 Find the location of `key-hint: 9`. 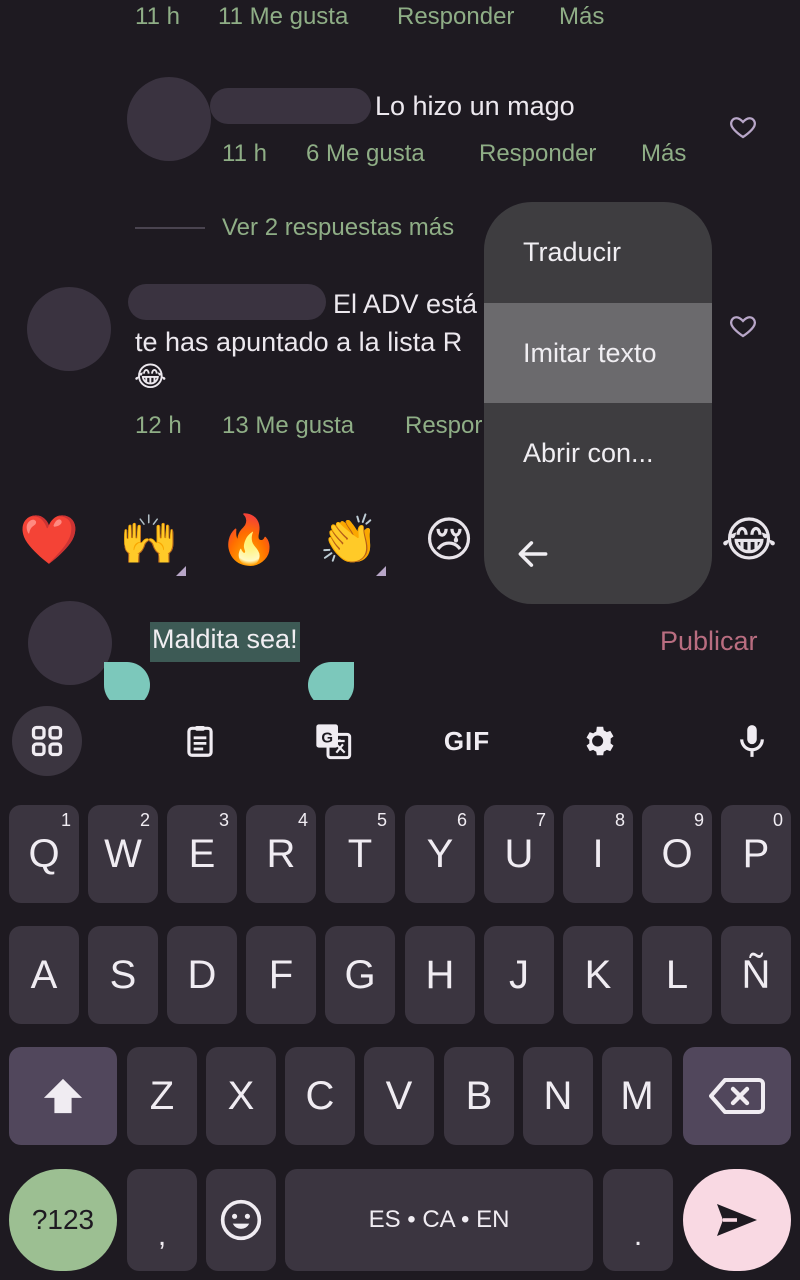

key-hint: 9 is located at coordinates (698, 820).